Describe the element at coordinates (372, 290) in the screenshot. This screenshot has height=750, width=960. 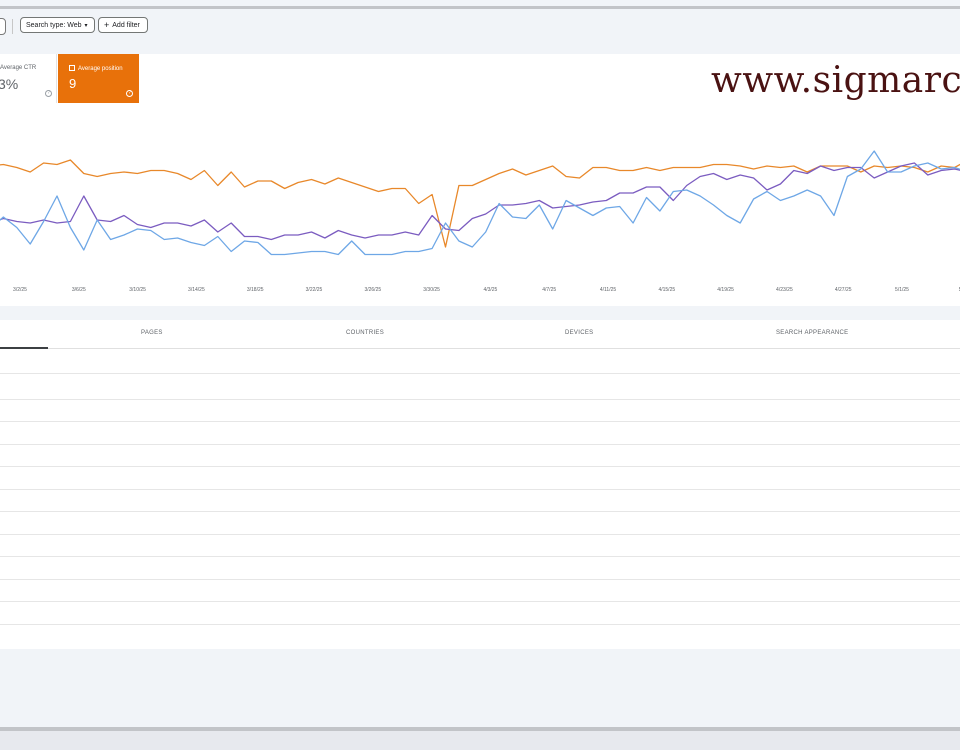
I see `x-tick-label: 3/26/25` at that location.